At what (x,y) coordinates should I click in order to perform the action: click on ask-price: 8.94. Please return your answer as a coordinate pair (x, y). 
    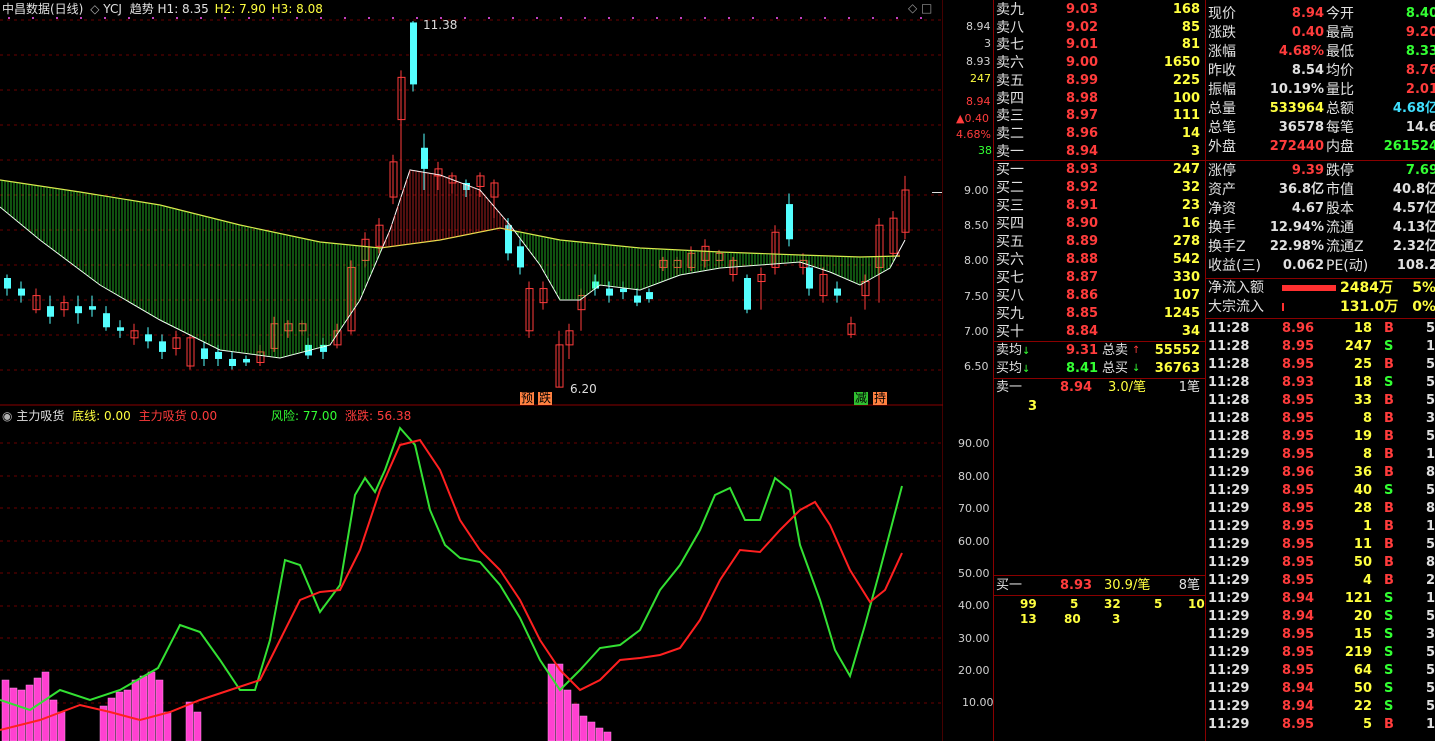
    Looking at the image, I should click on (1082, 151).